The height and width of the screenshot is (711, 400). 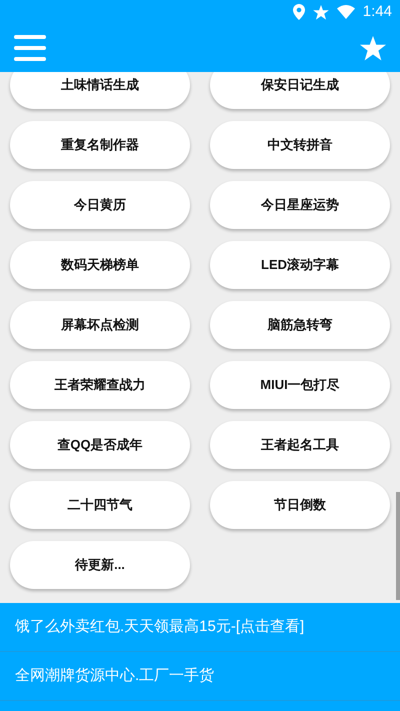 I want to click on tool-button: 查QQ是否成年, so click(x=100, y=445).